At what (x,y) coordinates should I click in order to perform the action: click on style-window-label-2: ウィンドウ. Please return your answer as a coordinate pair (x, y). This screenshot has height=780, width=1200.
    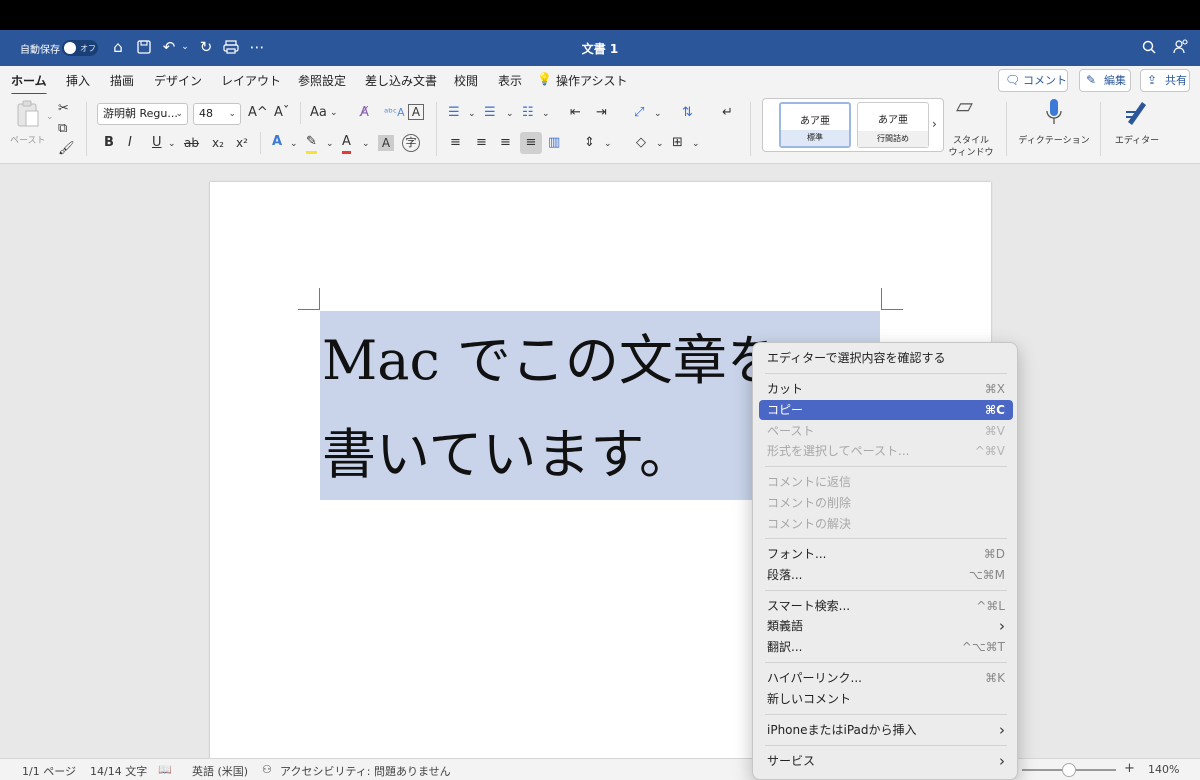
    Looking at the image, I should click on (971, 153).